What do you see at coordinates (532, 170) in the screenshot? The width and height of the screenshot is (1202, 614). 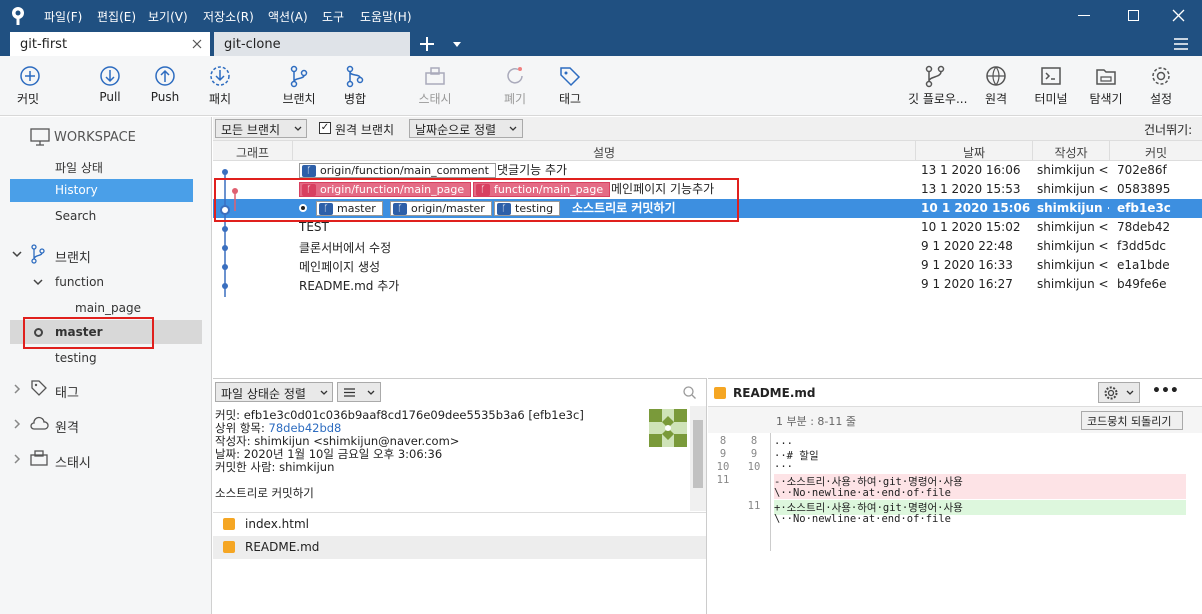 I see `commit-message: 댓글기능 추가` at bounding box center [532, 170].